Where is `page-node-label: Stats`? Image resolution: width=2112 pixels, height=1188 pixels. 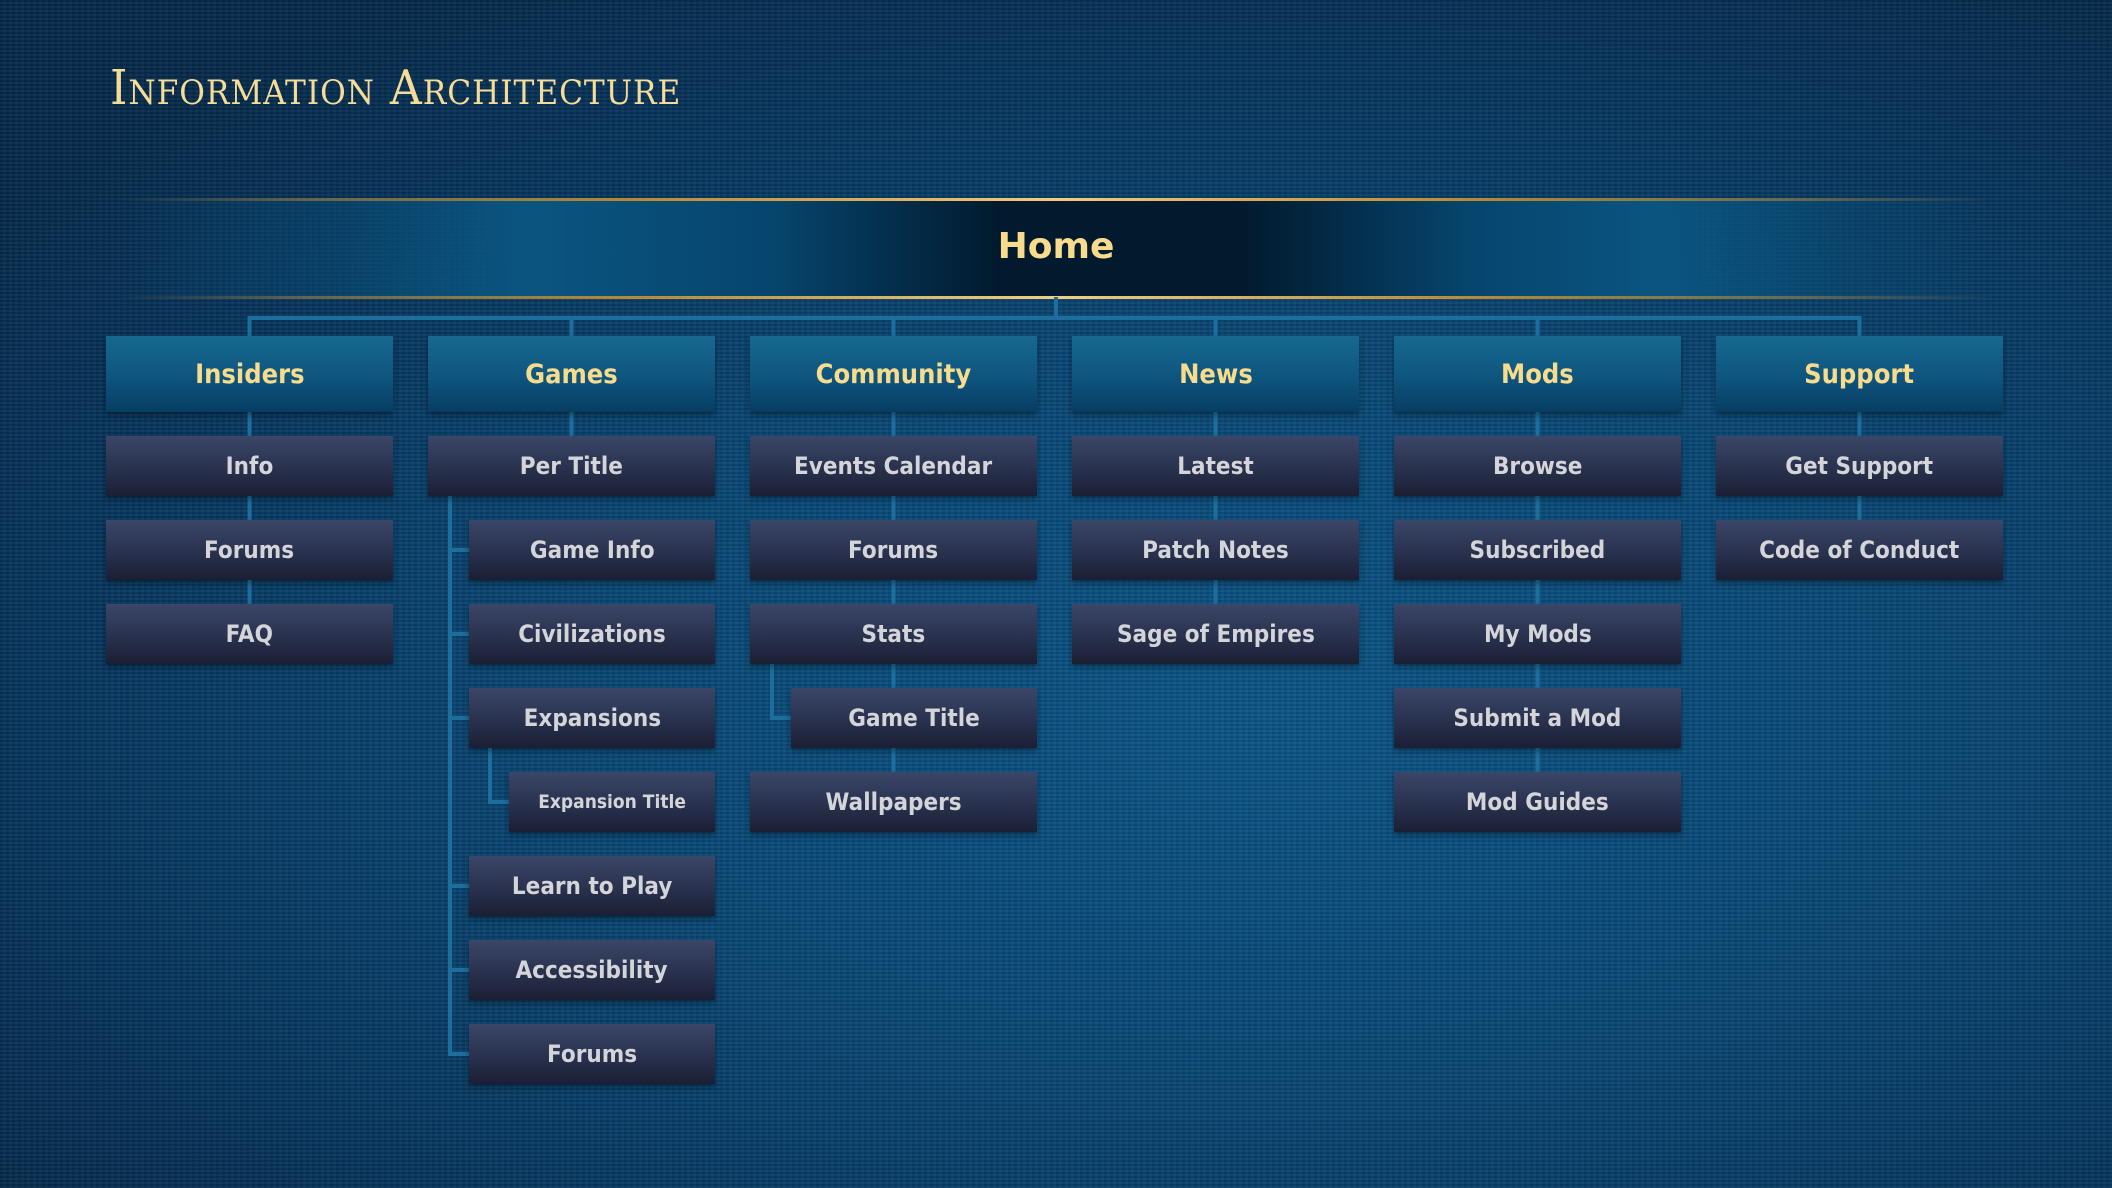
page-node-label: Stats is located at coordinates (893, 634).